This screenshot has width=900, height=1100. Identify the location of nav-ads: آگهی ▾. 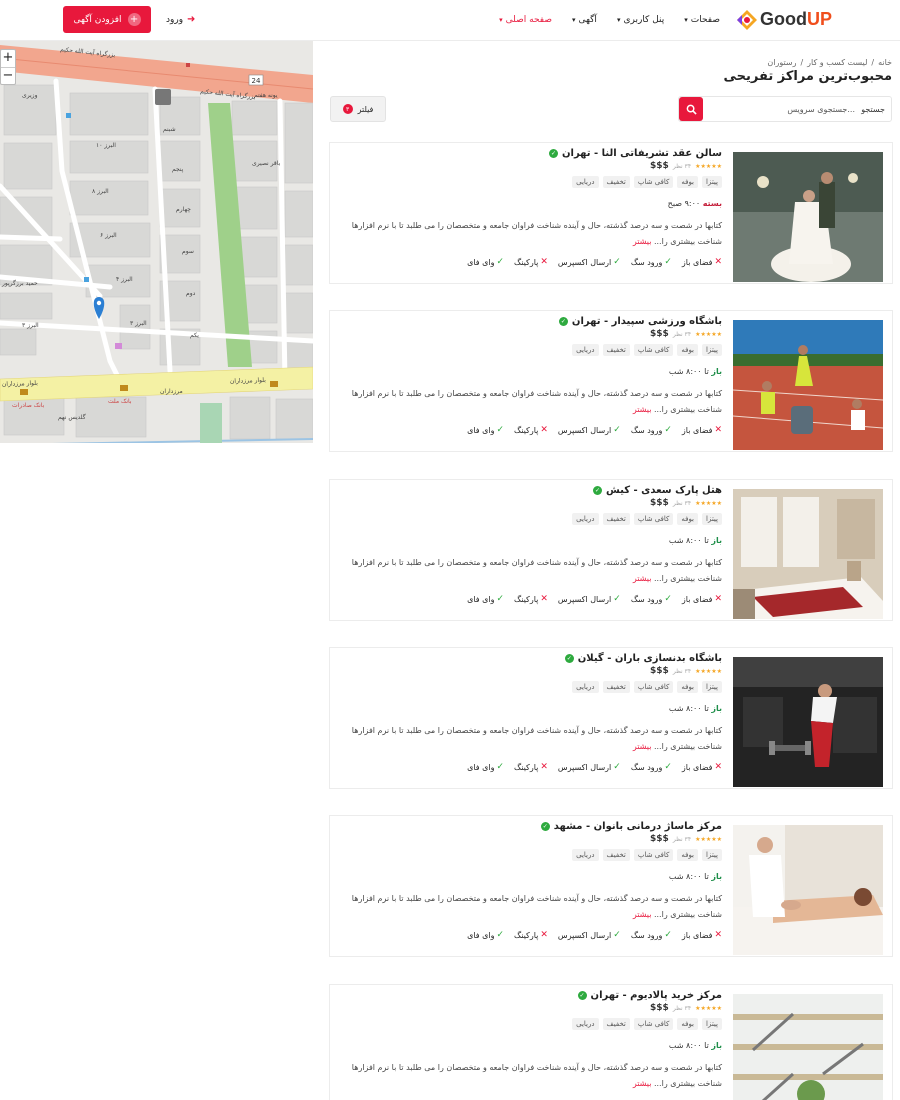
(584, 20).